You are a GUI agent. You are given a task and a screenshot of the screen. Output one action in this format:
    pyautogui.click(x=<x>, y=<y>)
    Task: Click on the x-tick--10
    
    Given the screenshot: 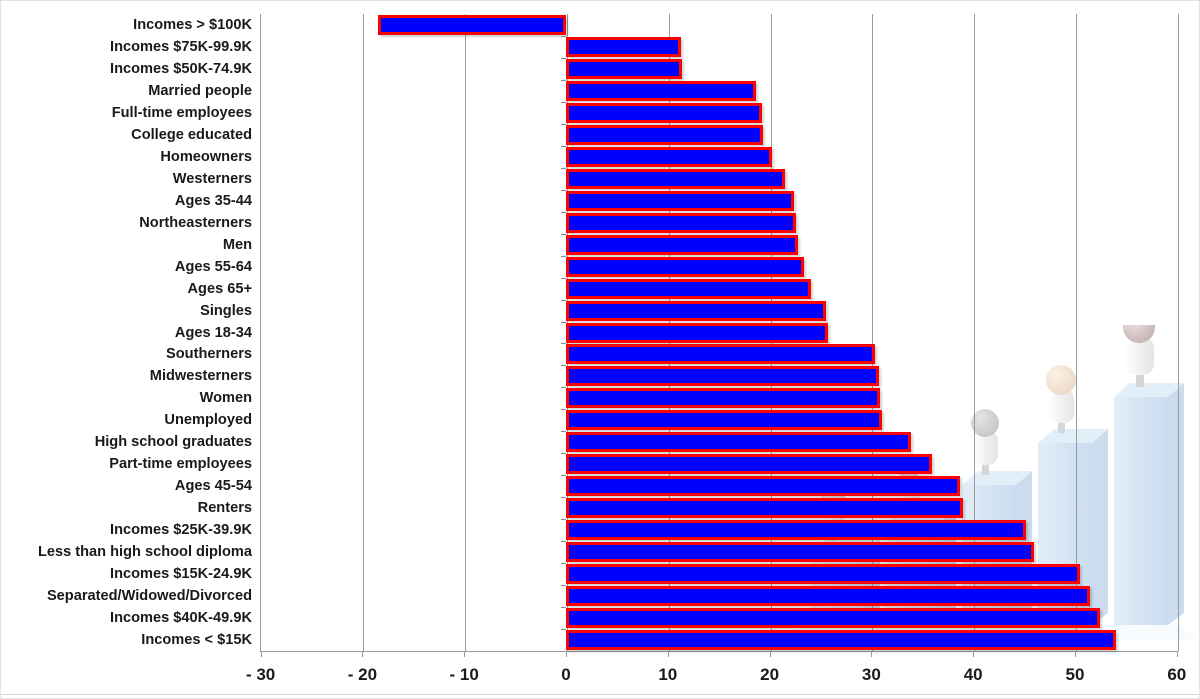 What is the action you would take?
    pyautogui.click(x=465, y=654)
    